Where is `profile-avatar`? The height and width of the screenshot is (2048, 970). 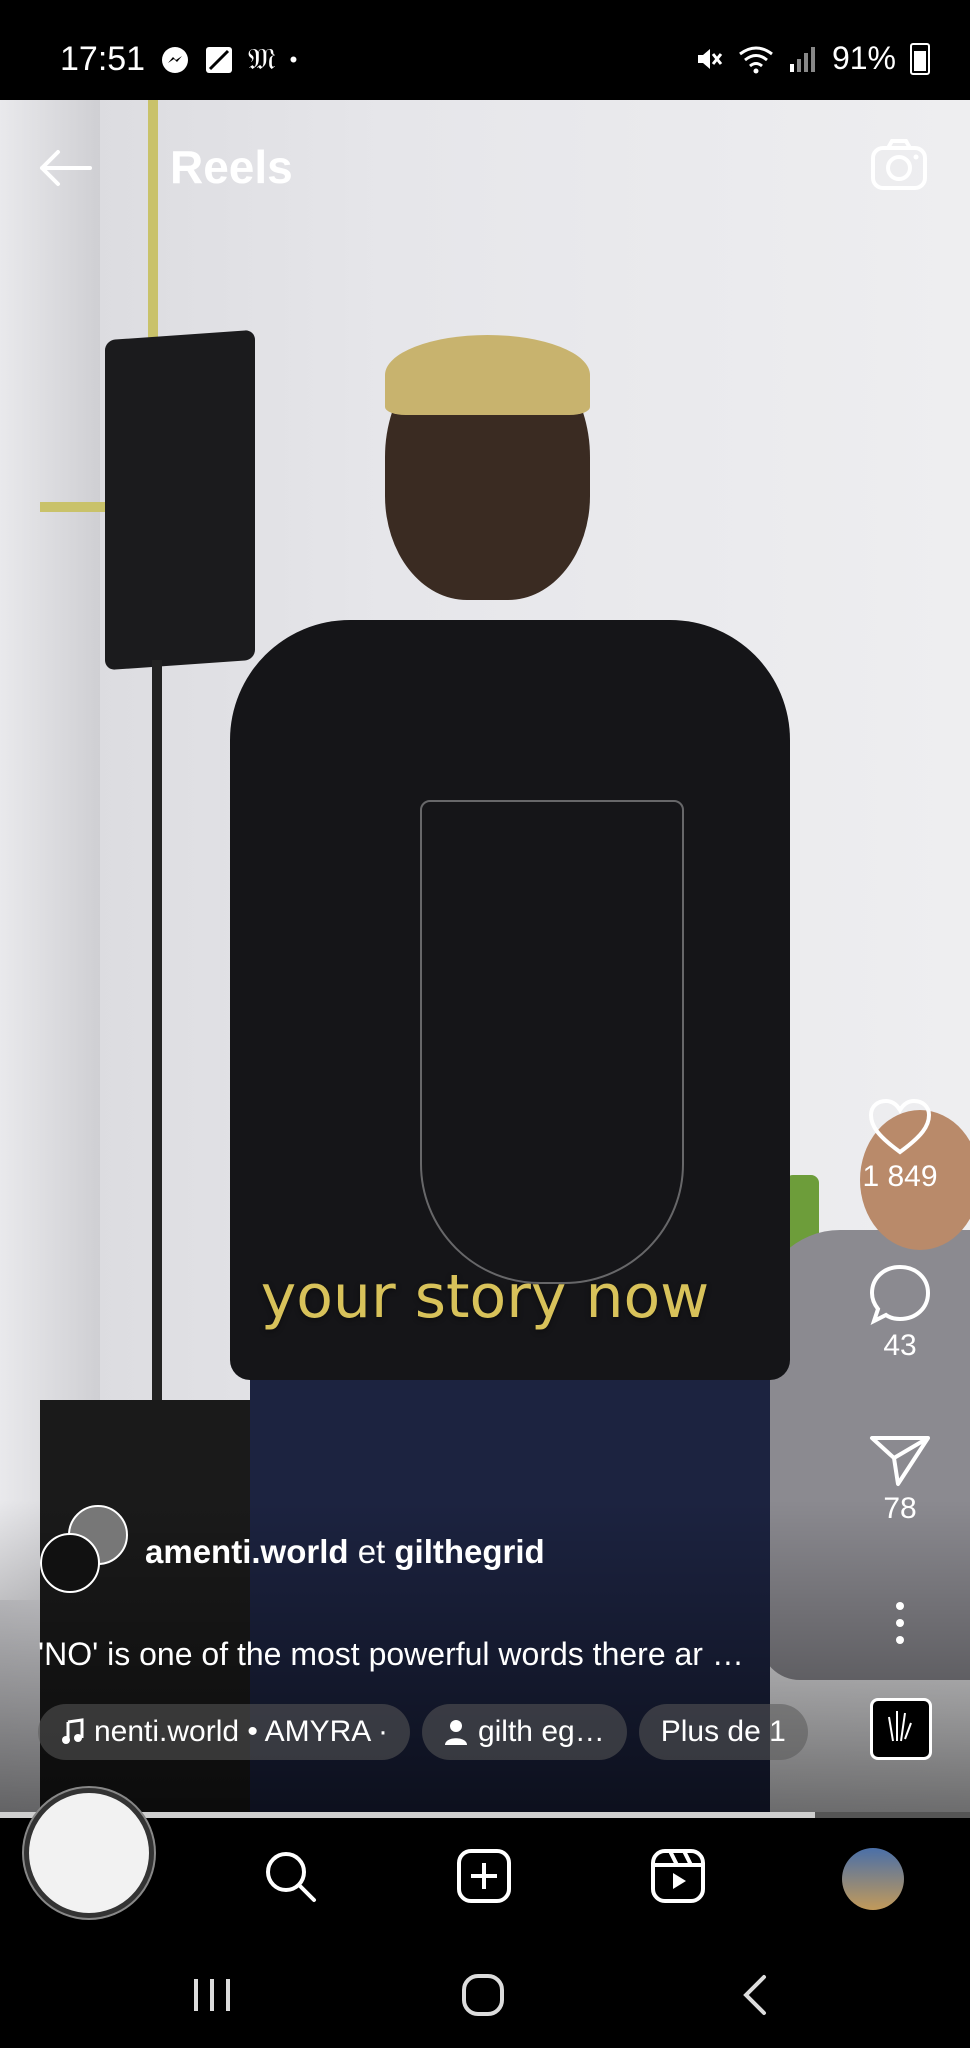 profile-avatar is located at coordinates (873, 1879).